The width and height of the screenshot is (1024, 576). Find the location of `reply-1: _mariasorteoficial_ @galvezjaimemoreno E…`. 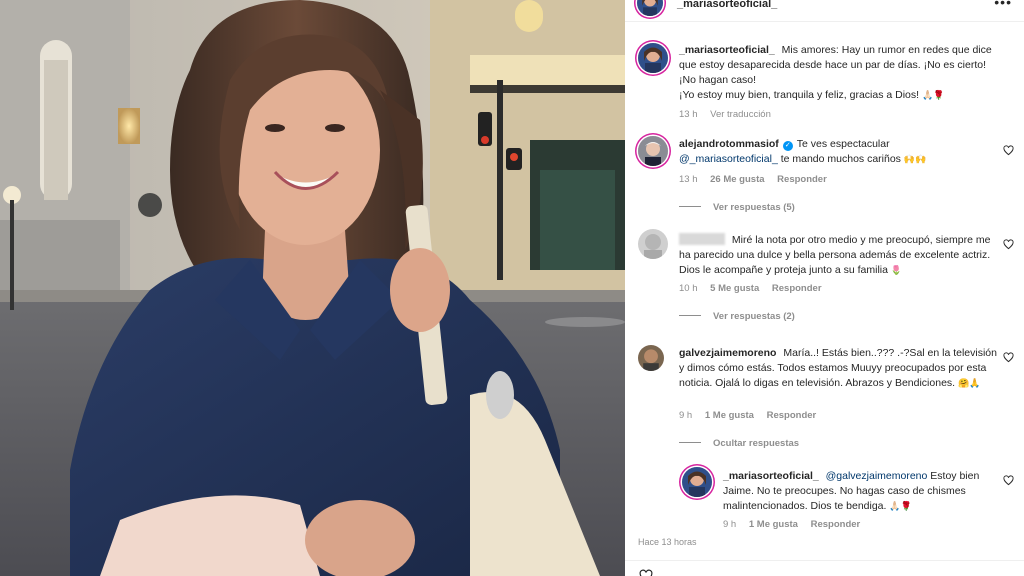

reply-1: _mariasorteoficial_ @galvezjaimemoreno E… is located at coordinates (860, 491).